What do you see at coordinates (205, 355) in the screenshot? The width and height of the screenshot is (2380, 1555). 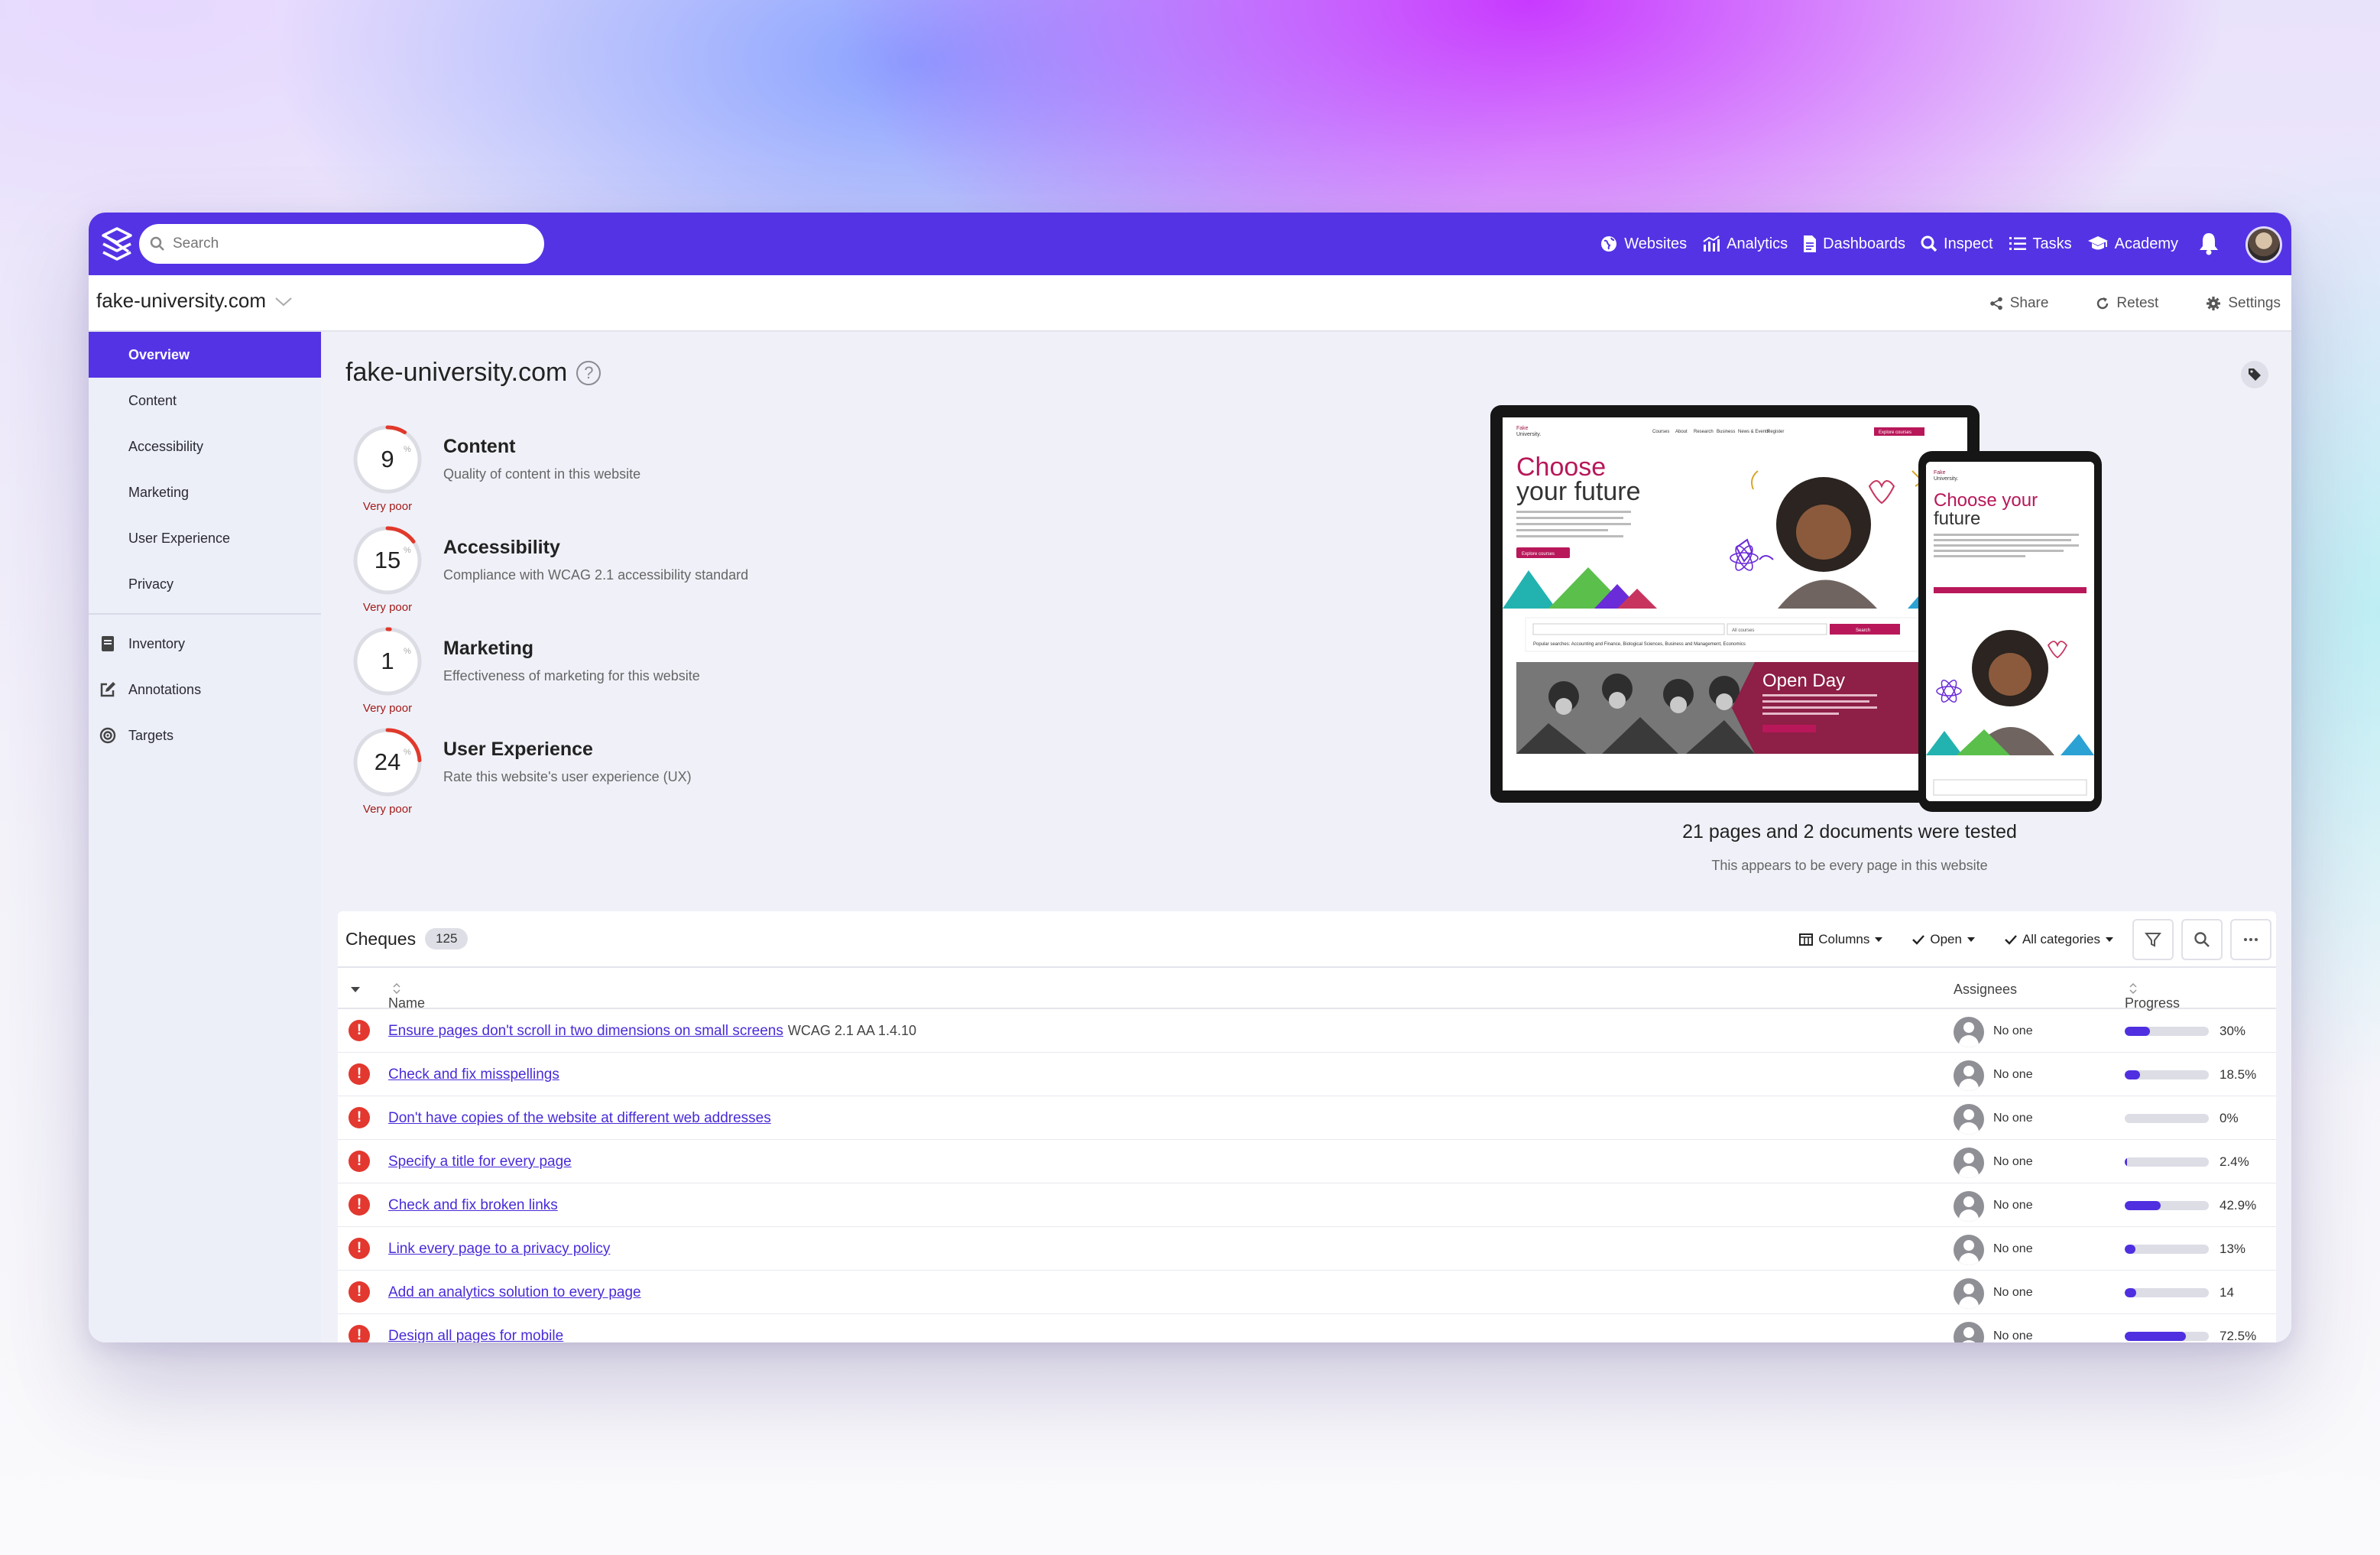 I see `sidebar-item-overview: Overview` at bounding box center [205, 355].